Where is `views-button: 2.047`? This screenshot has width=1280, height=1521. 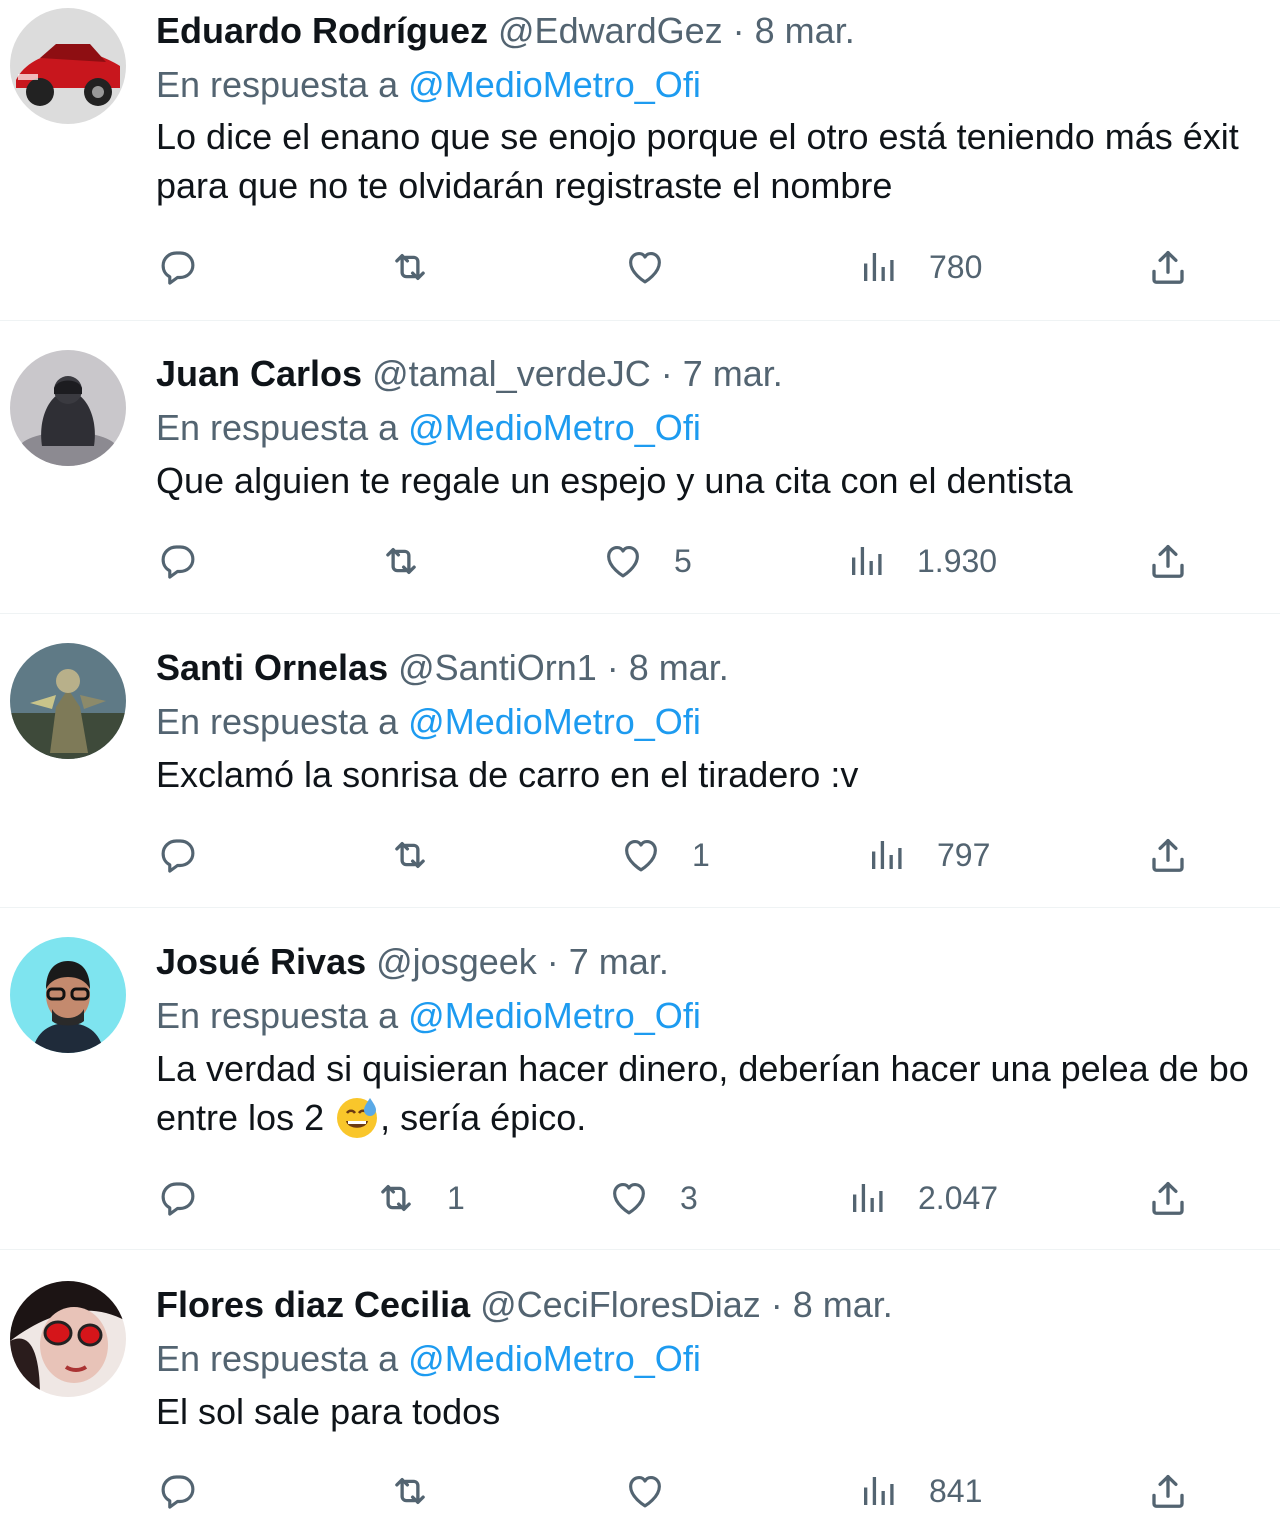
views-button: 2.047 is located at coordinates (922, 1198).